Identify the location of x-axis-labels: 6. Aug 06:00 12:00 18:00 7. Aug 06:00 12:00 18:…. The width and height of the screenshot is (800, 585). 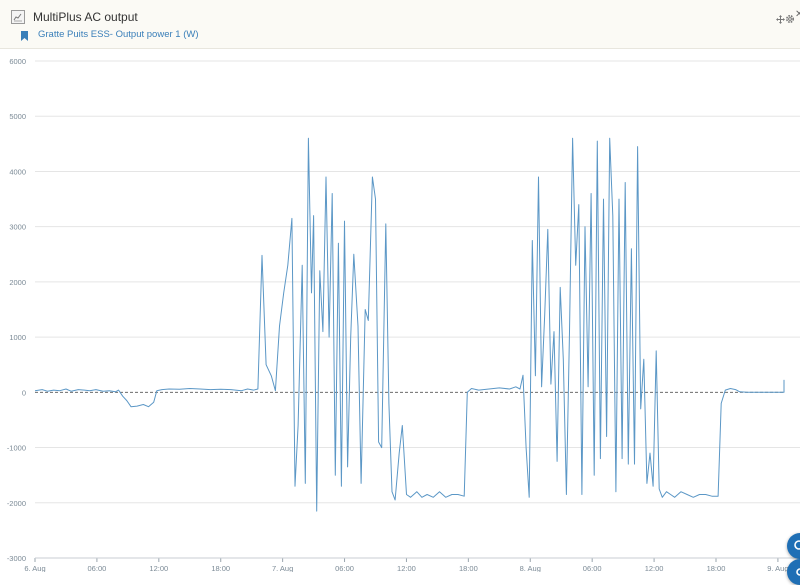
(406, 565).